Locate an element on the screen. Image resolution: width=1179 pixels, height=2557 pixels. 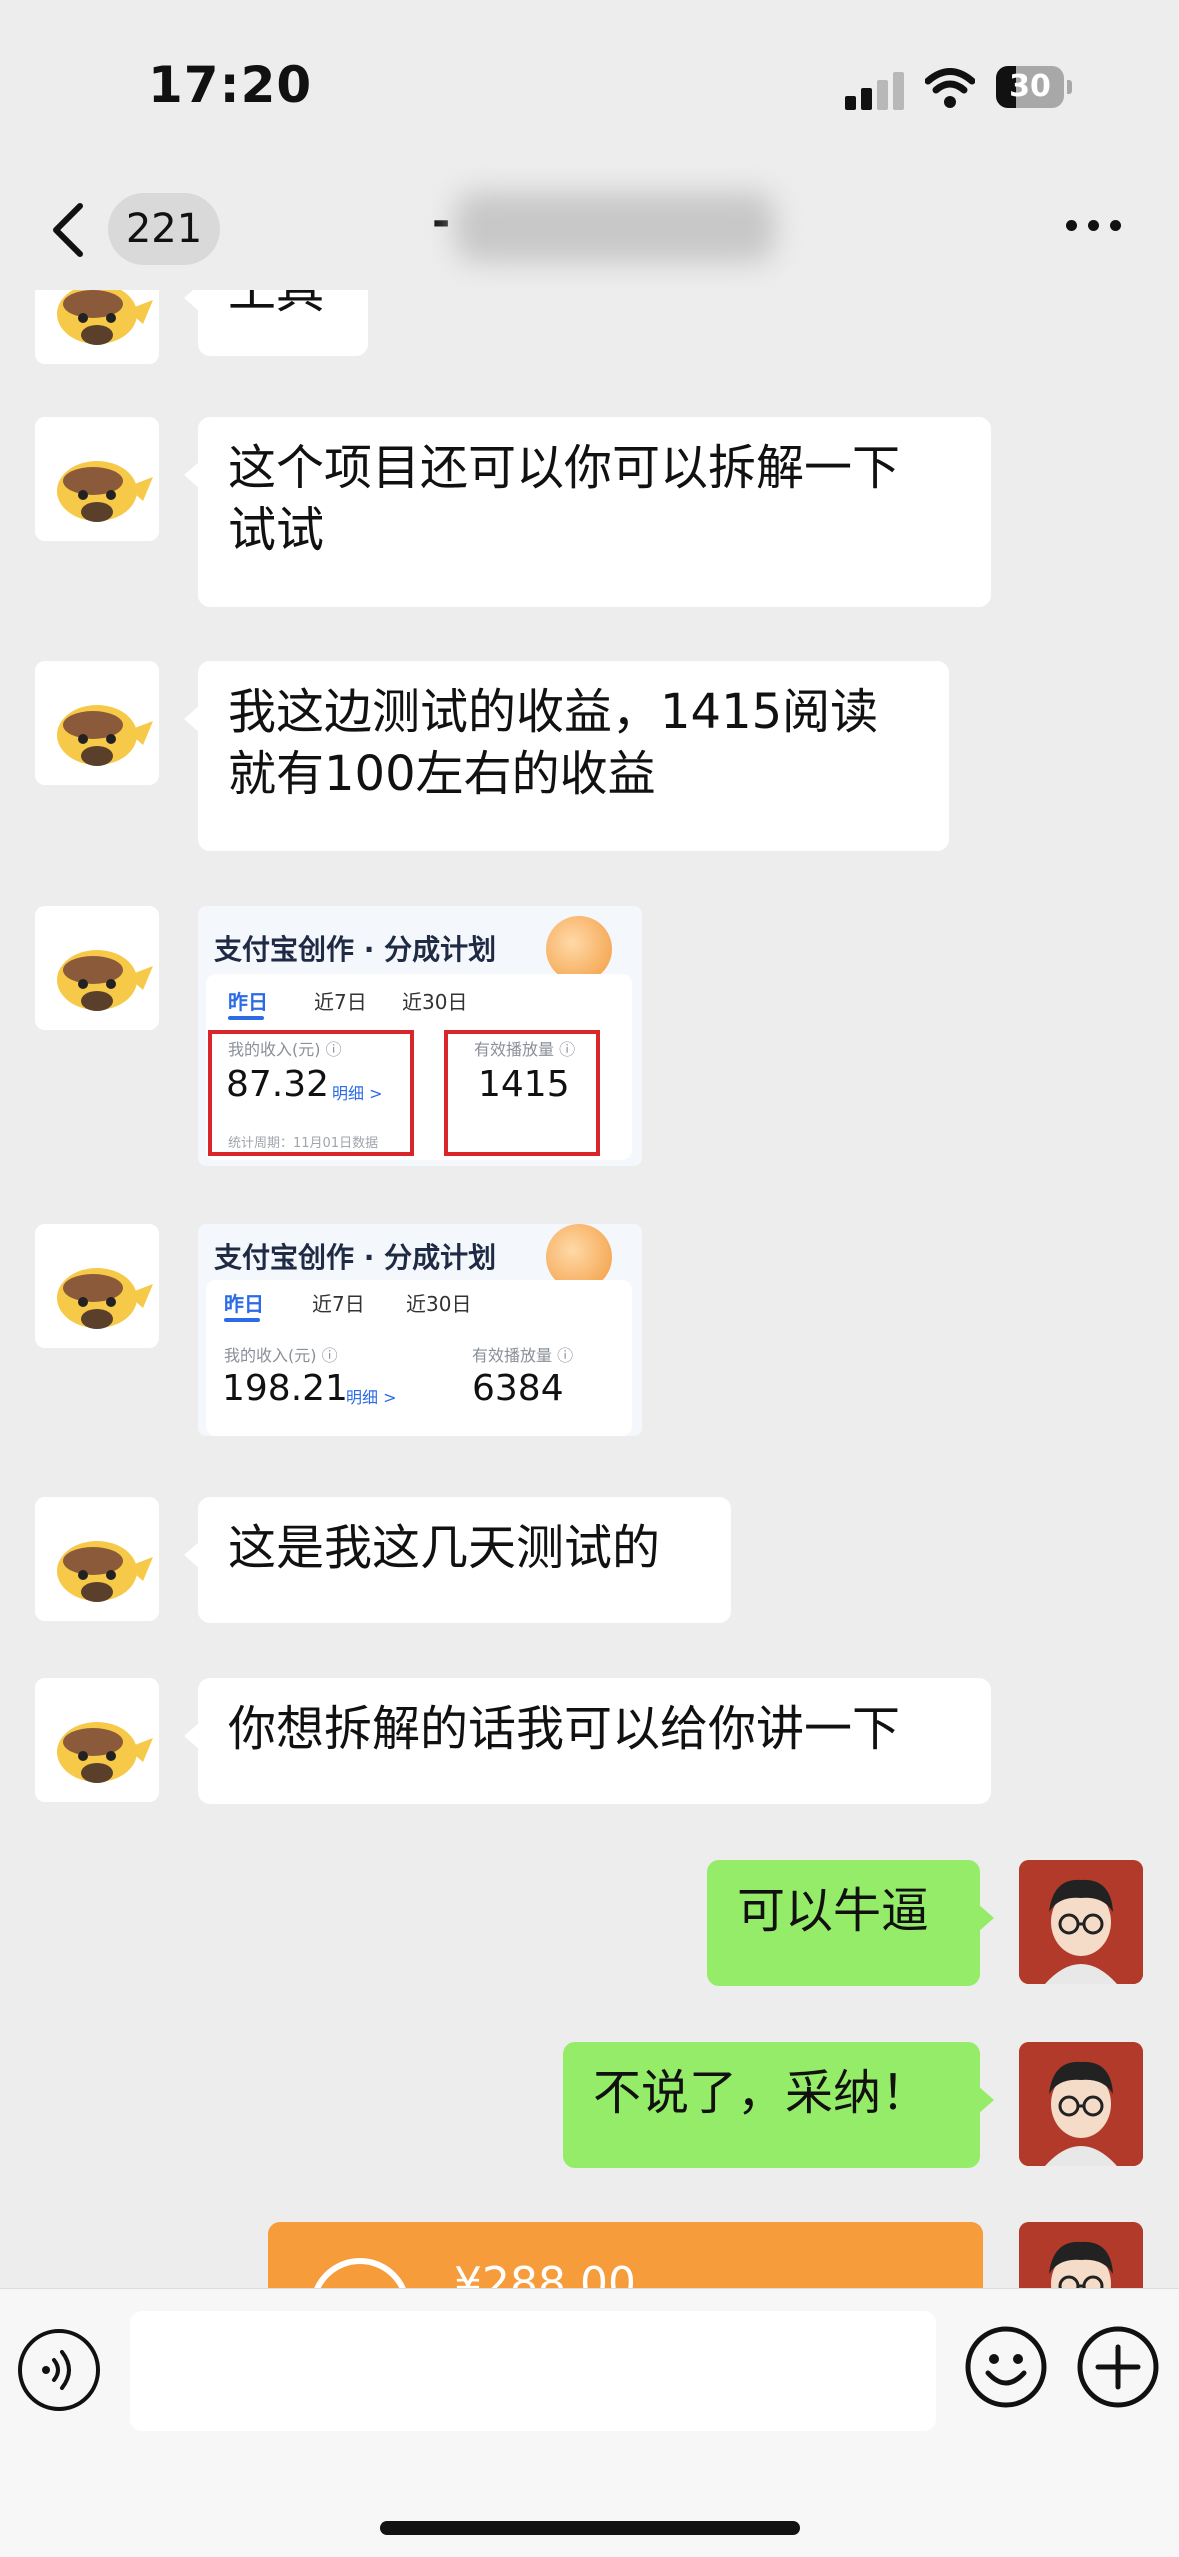
chat-navbar: 221 - is located at coordinates (589, 230).